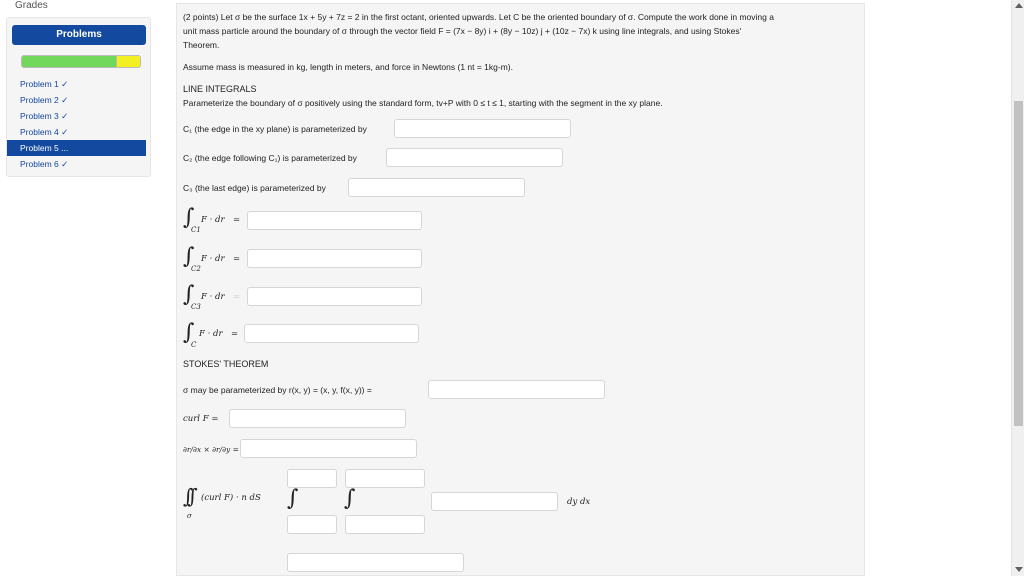 This screenshot has width=1024, height=576. Describe the element at coordinates (220, 89) in the screenshot. I see `line-integrals-heading: LINE INTEGRALS` at that location.